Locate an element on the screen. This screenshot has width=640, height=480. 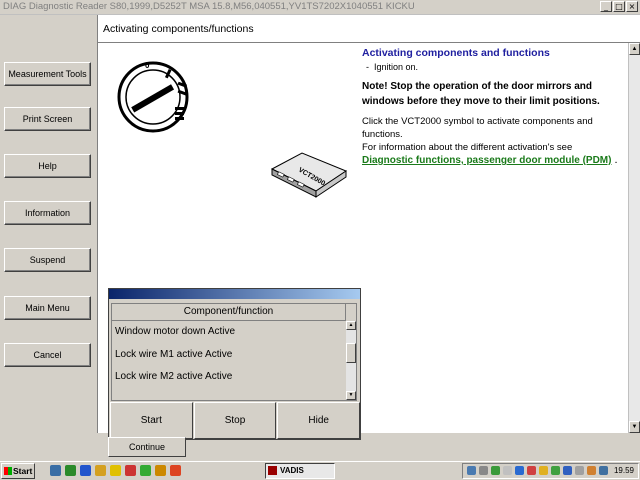
cancel-button: Cancel is located at coordinates (47, 355).